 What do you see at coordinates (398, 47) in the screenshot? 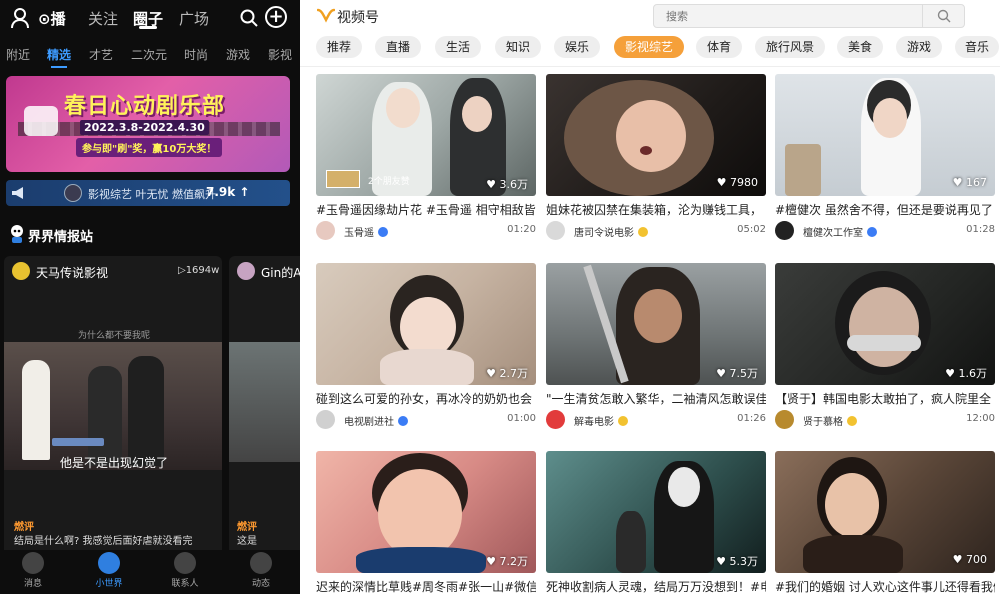
I see `category-live: 直播` at bounding box center [398, 47].